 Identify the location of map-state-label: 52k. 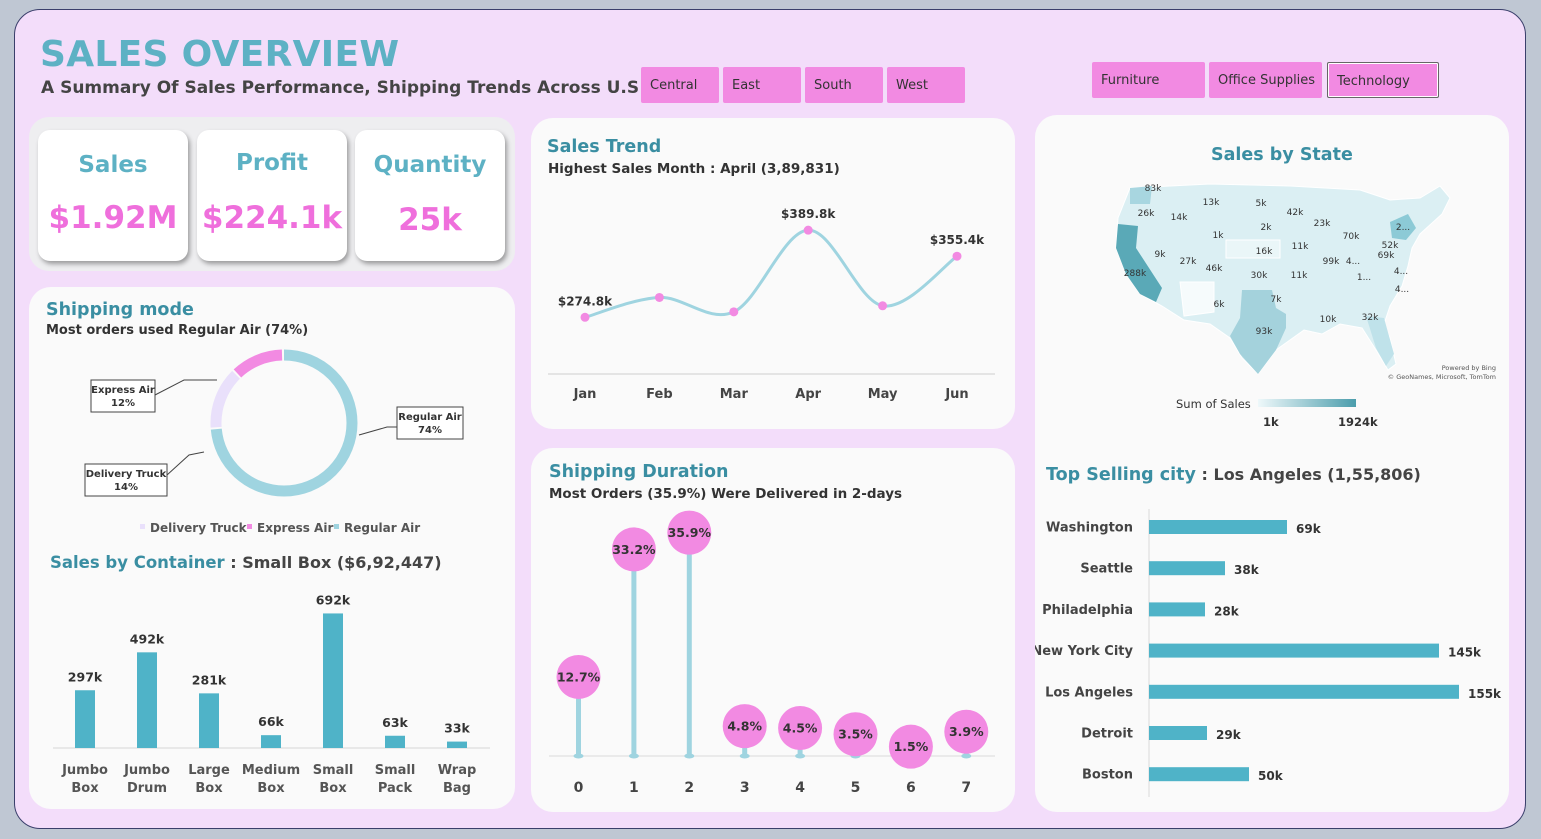
(1390, 246).